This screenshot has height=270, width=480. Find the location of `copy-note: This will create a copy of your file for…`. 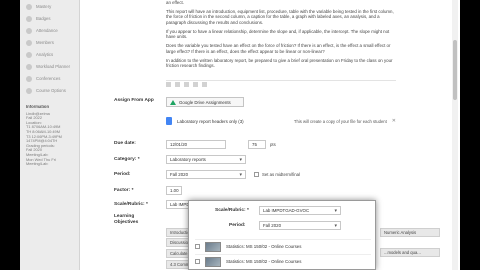

copy-note: This will create a copy of your file for… is located at coordinates (340, 121).